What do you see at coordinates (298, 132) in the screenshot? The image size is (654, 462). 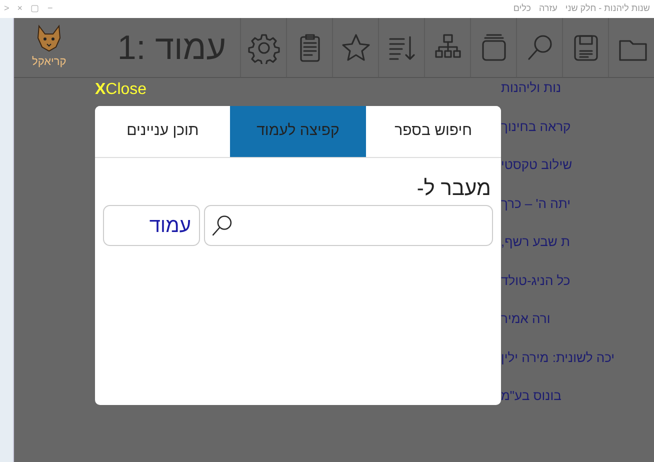 I see `dialog-tab: קפיצה לעמוד` at bounding box center [298, 132].